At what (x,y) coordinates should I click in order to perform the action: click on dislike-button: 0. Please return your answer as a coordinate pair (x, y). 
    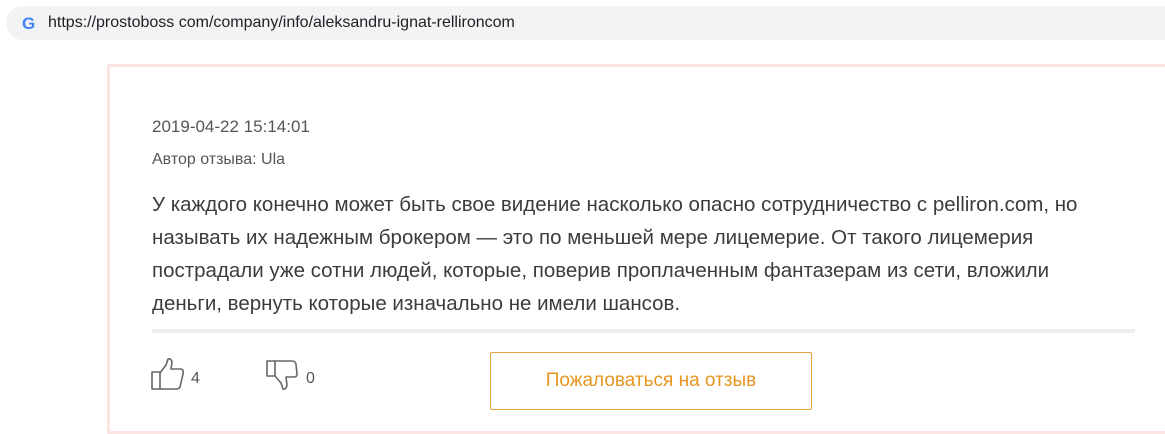
    Looking at the image, I should click on (290, 375).